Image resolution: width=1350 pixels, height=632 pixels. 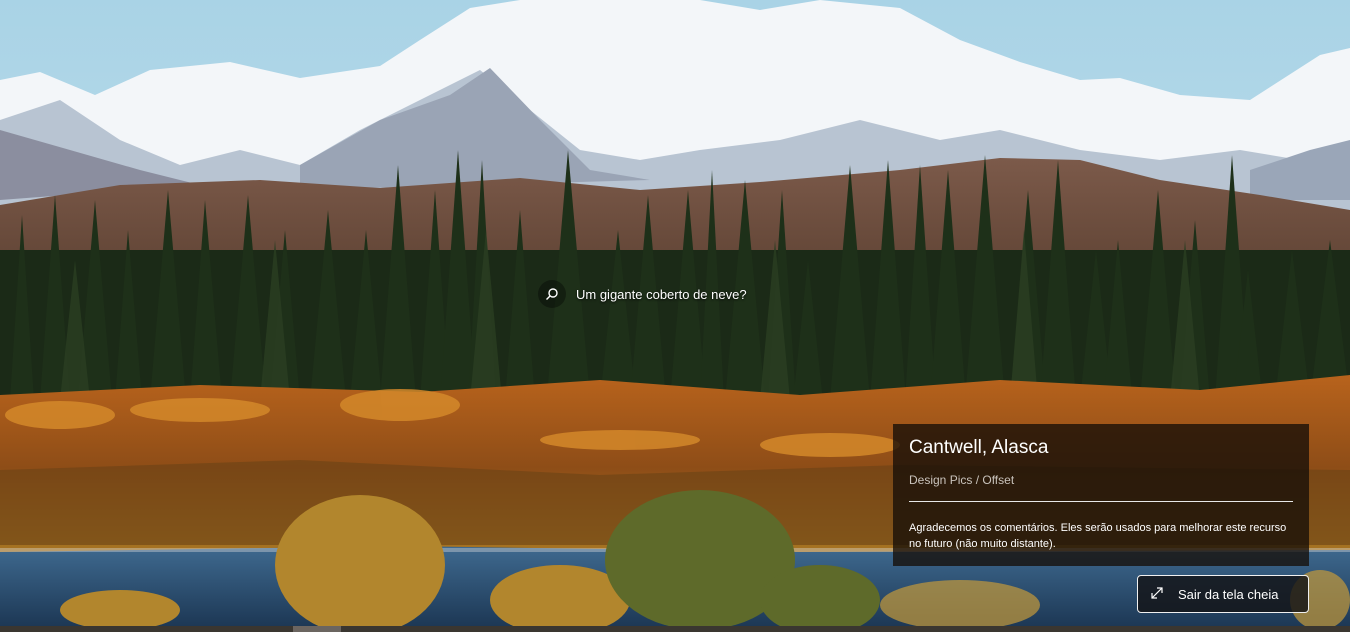 I want to click on taskbar-active-item, so click(x=317, y=629).